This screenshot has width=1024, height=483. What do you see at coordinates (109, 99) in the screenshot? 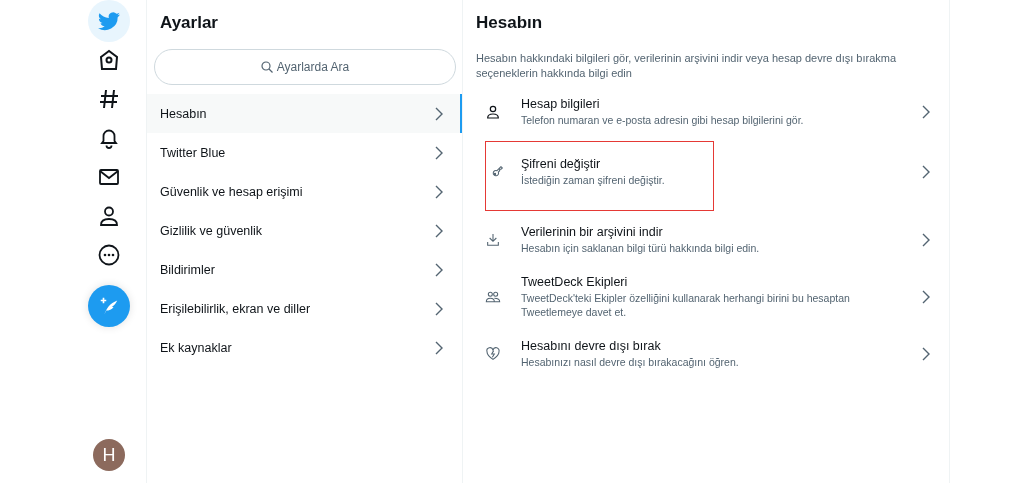
I see `hashtag-icon` at bounding box center [109, 99].